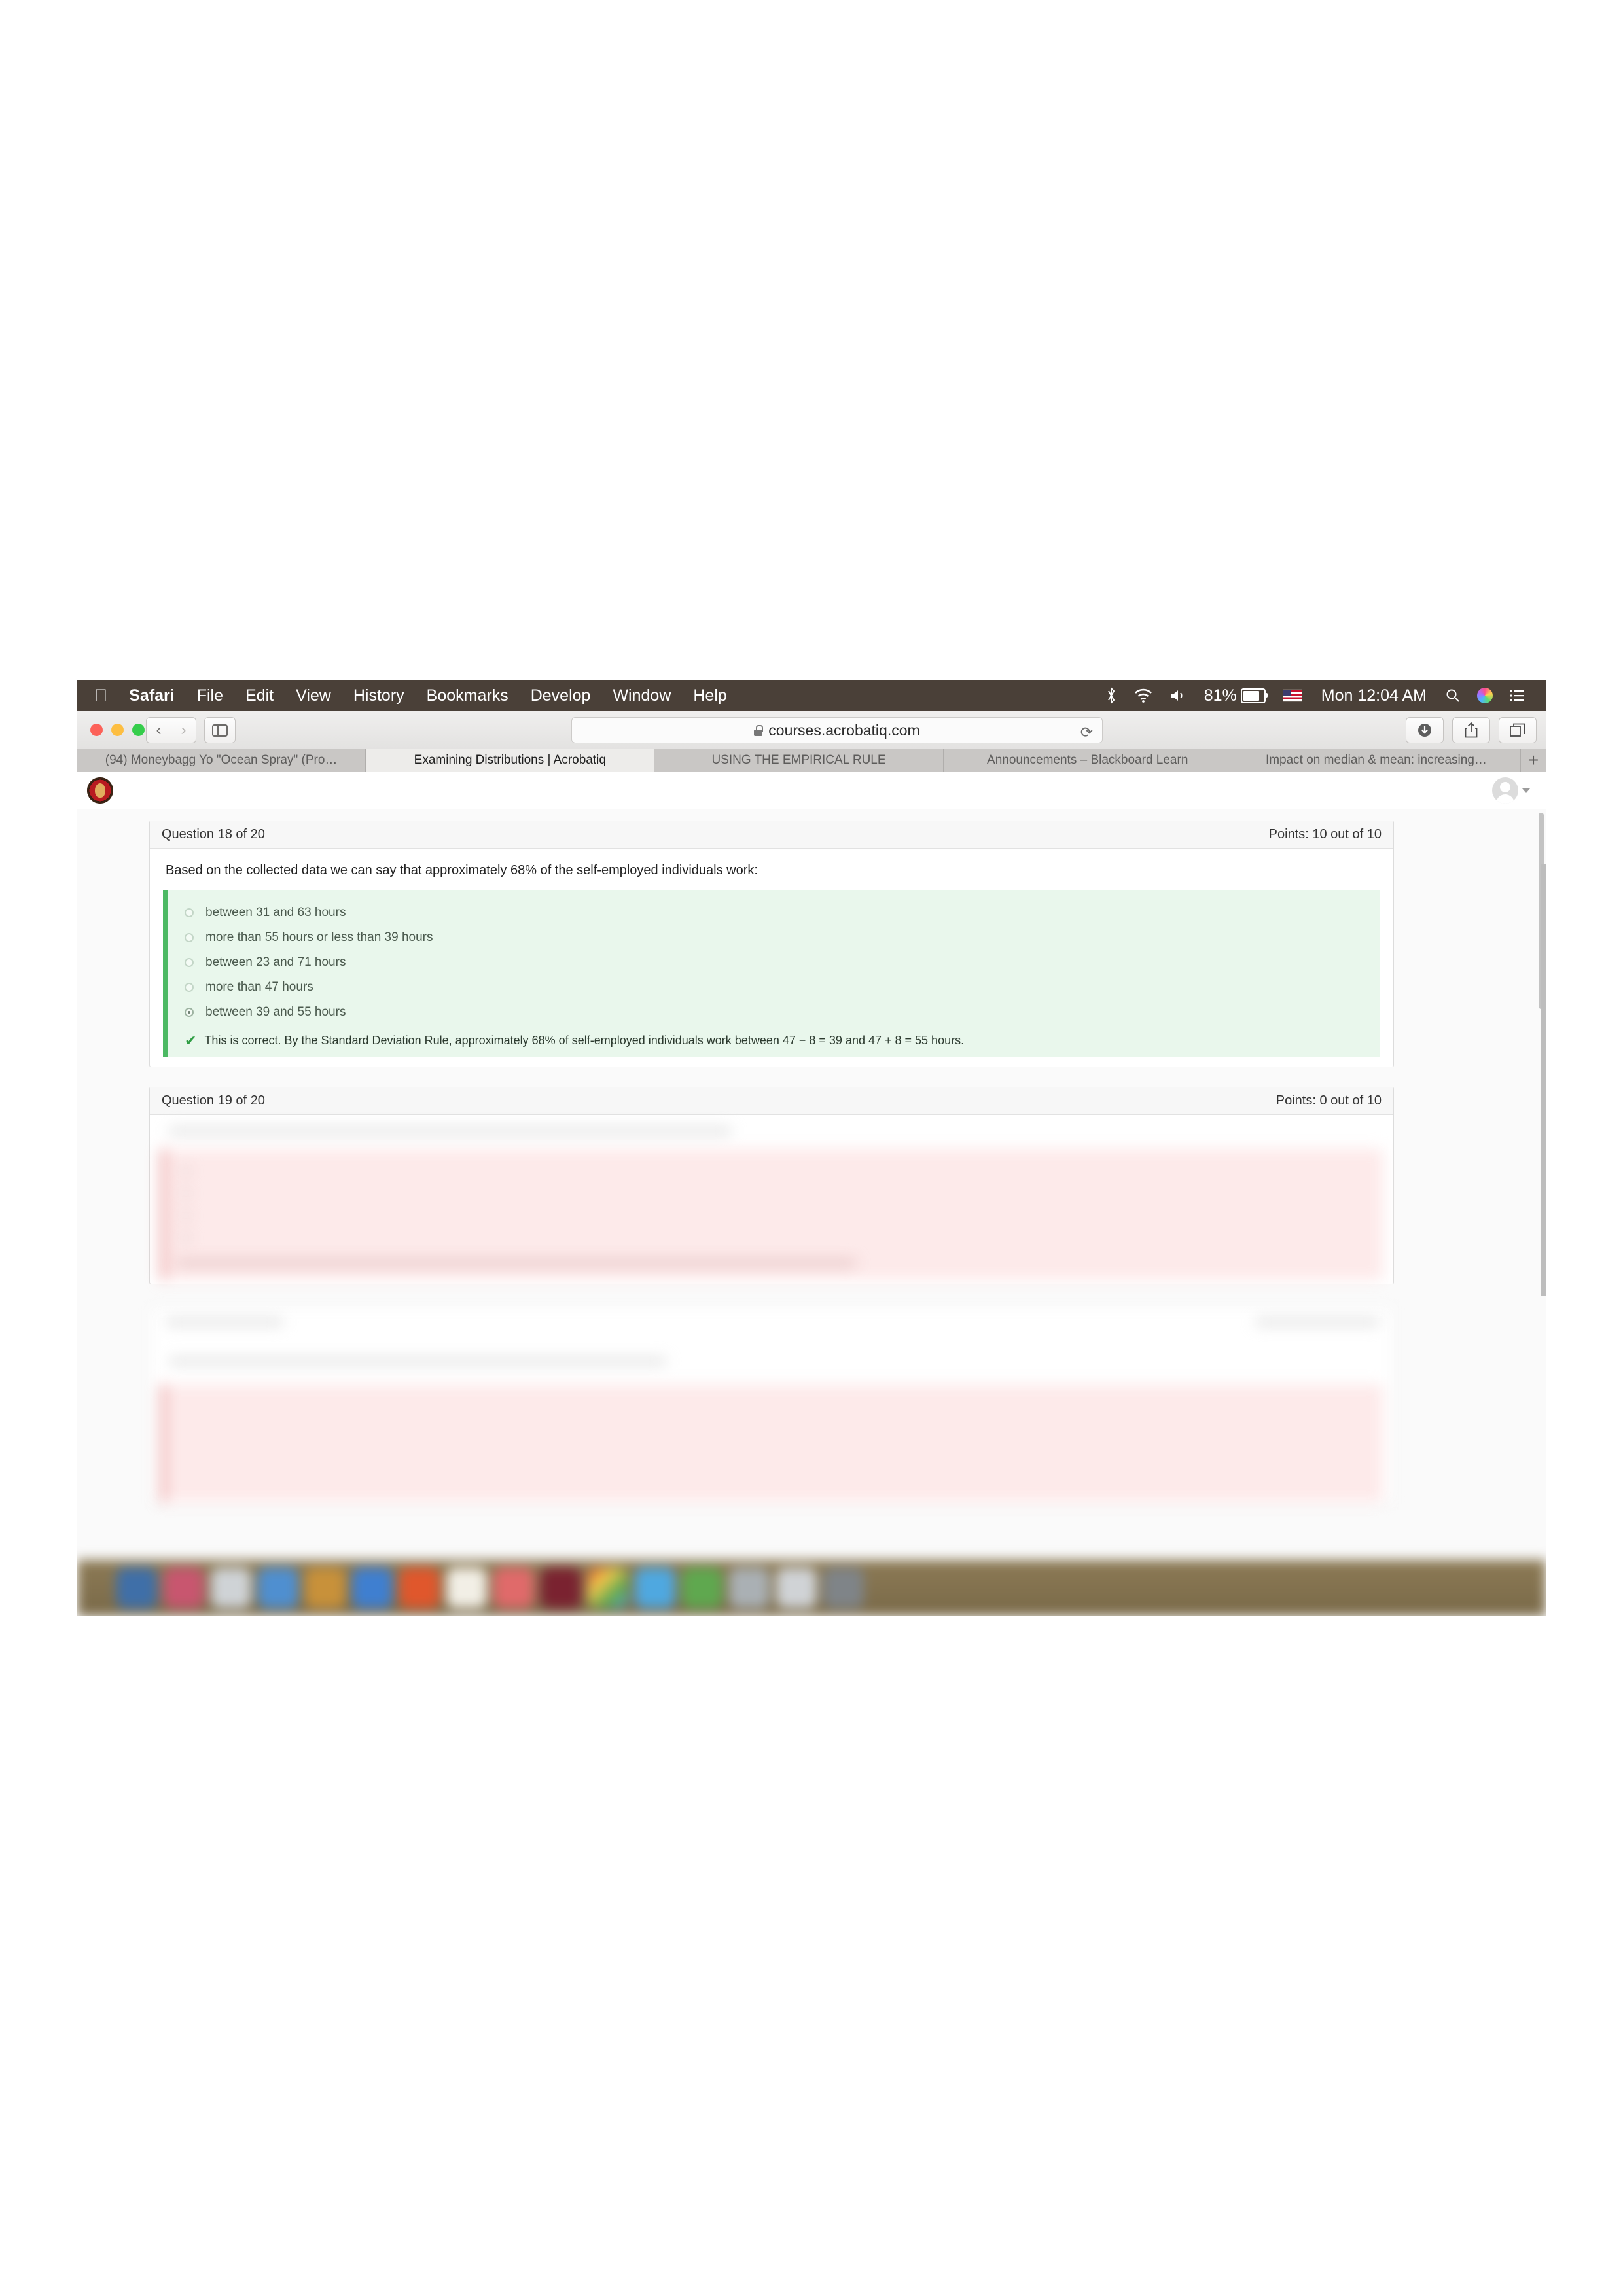  Describe the element at coordinates (799, 760) in the screenshot. I see `tab-using-the-empirical-rule: USING THE EMPIRICAL RULE` at that location.